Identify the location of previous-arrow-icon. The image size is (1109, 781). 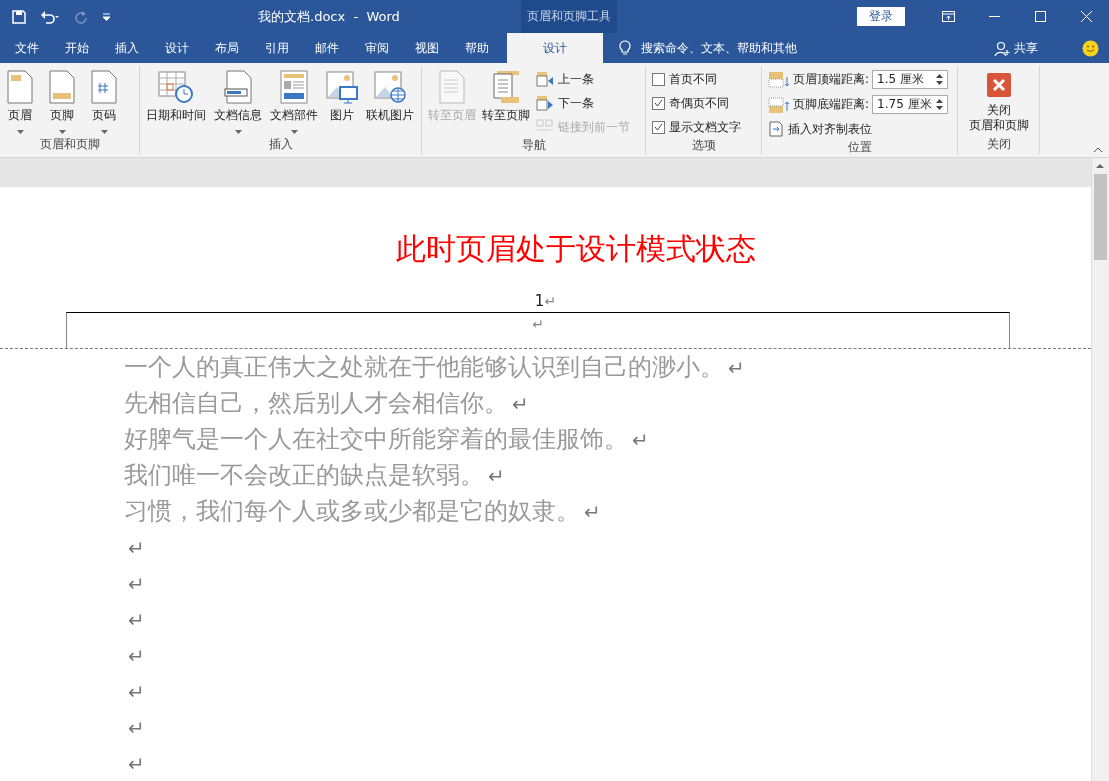
(545, 79).